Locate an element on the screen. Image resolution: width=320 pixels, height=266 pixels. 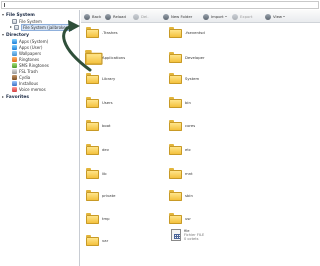
sidebar-section-label: Favorites is located at coordinates (17, 97).